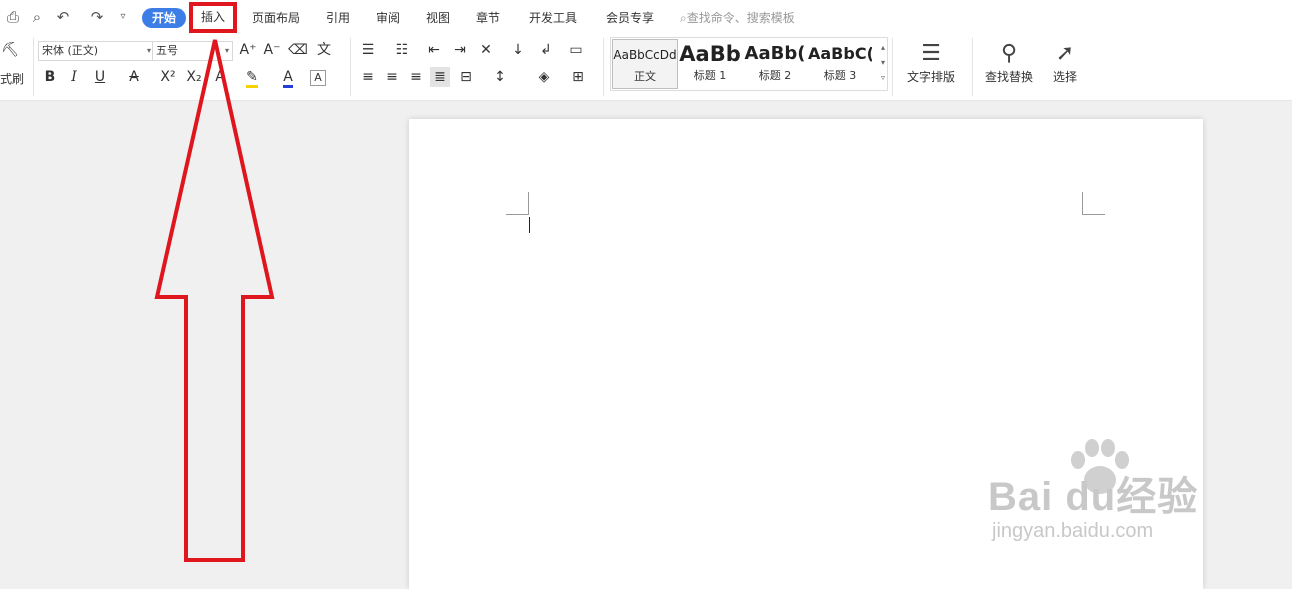 The height and width of the screenshot is (589, 1292). What do you see at coordinates (466, 77) in the screenshot?
I see `distributed-icon: ⊟` at bounding box center [466, 77].